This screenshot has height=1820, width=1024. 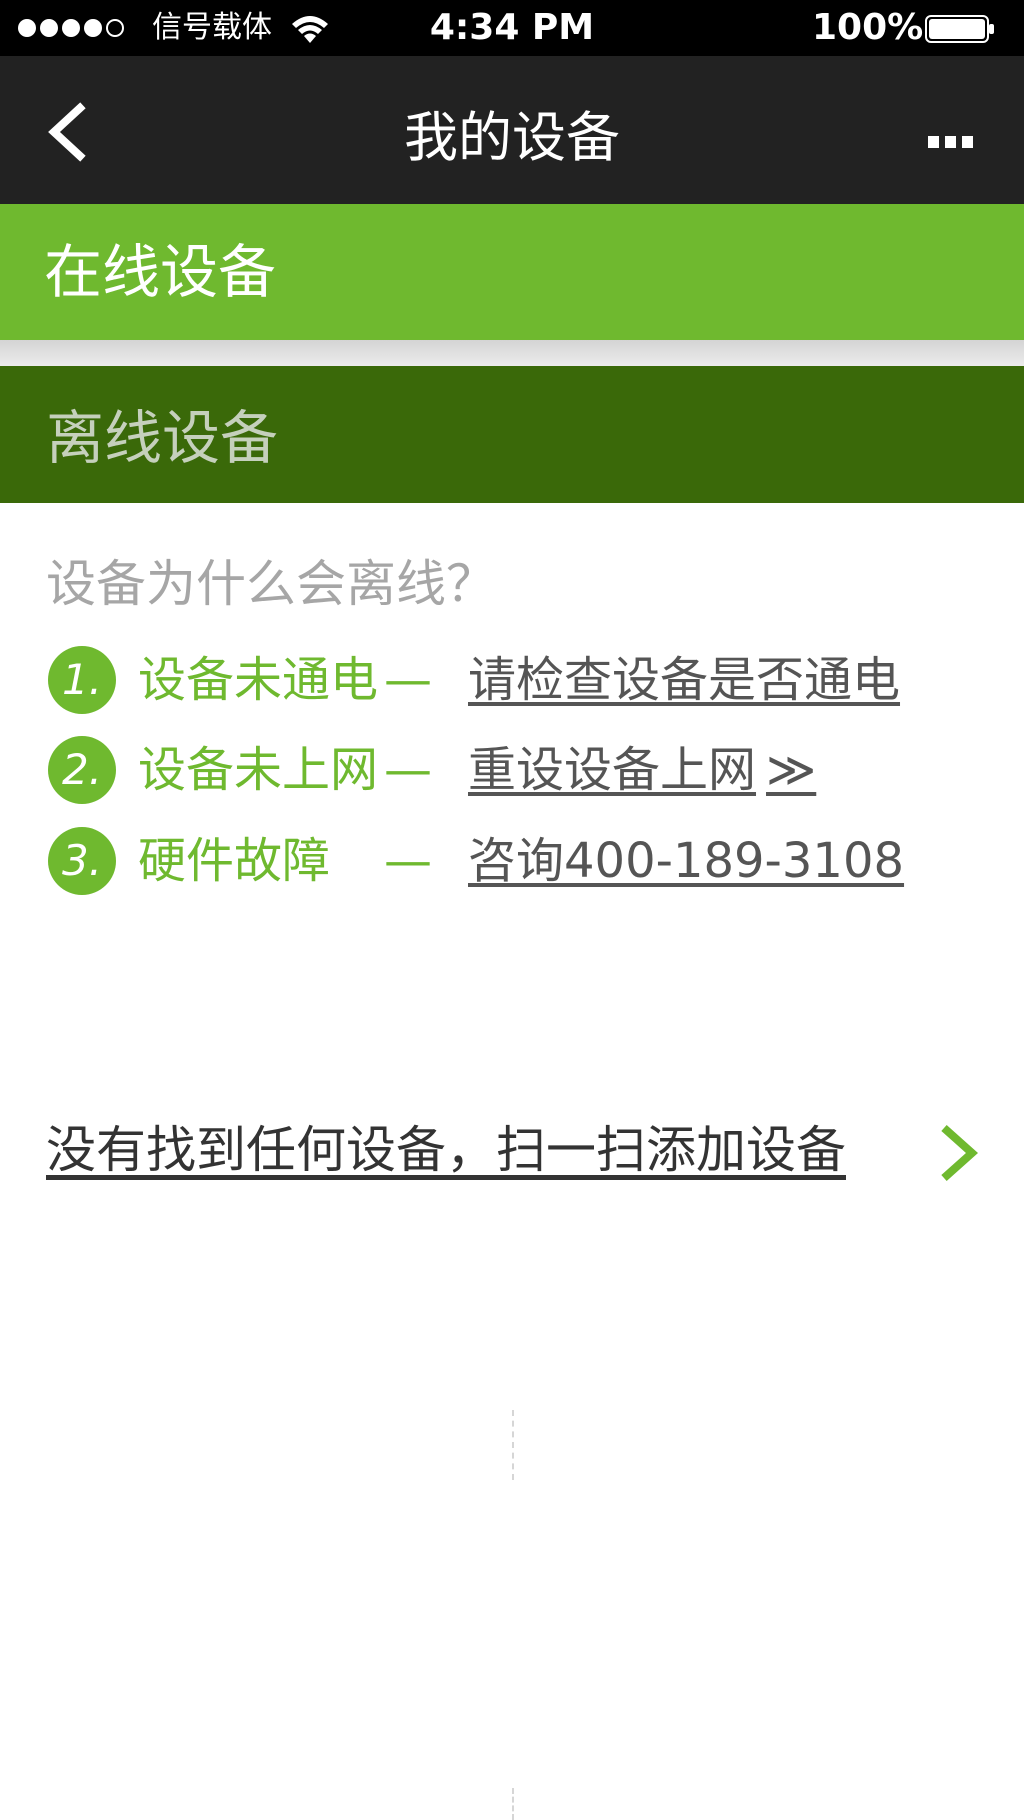 I want to click on number-badge: 1., so click(x=82, y=680).